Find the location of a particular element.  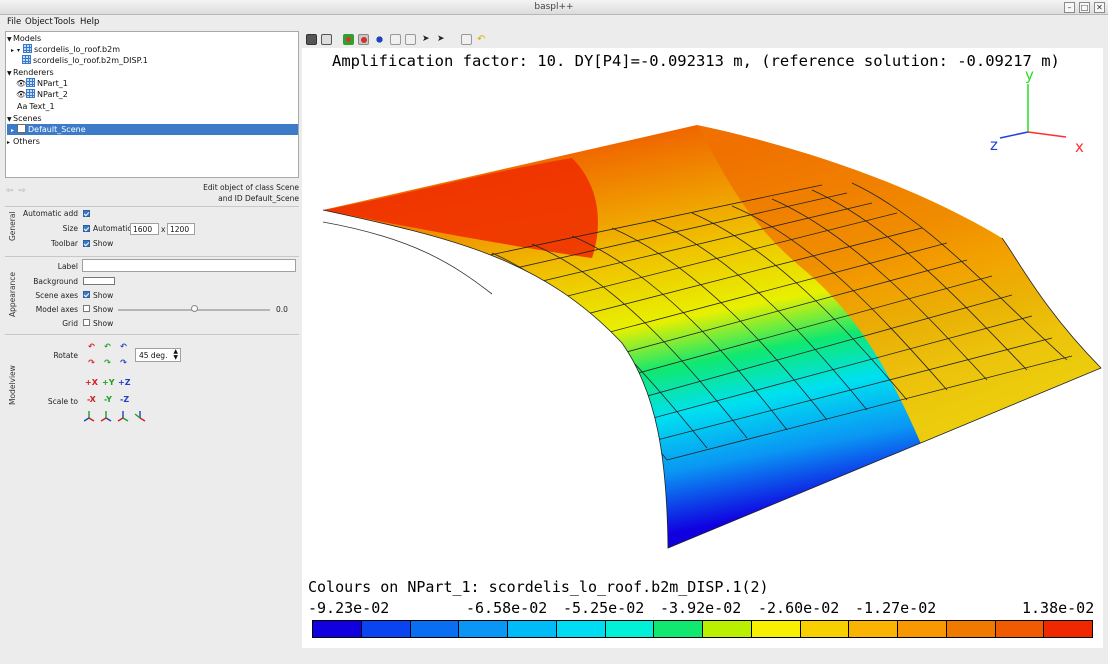

view-plus-z-button: +Z is located at coordinates (124, 382).